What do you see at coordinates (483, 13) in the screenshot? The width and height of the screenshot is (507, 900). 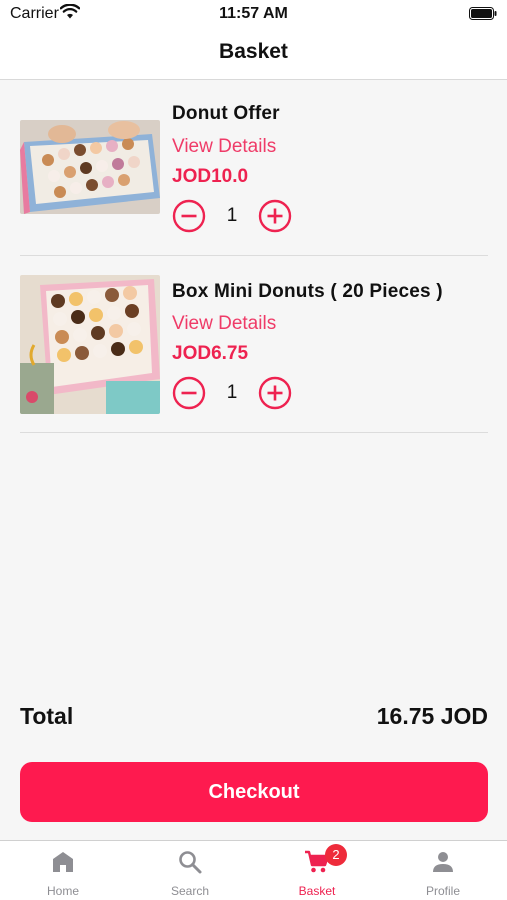 I see `battery-icon` at bounding box center [483, 13].